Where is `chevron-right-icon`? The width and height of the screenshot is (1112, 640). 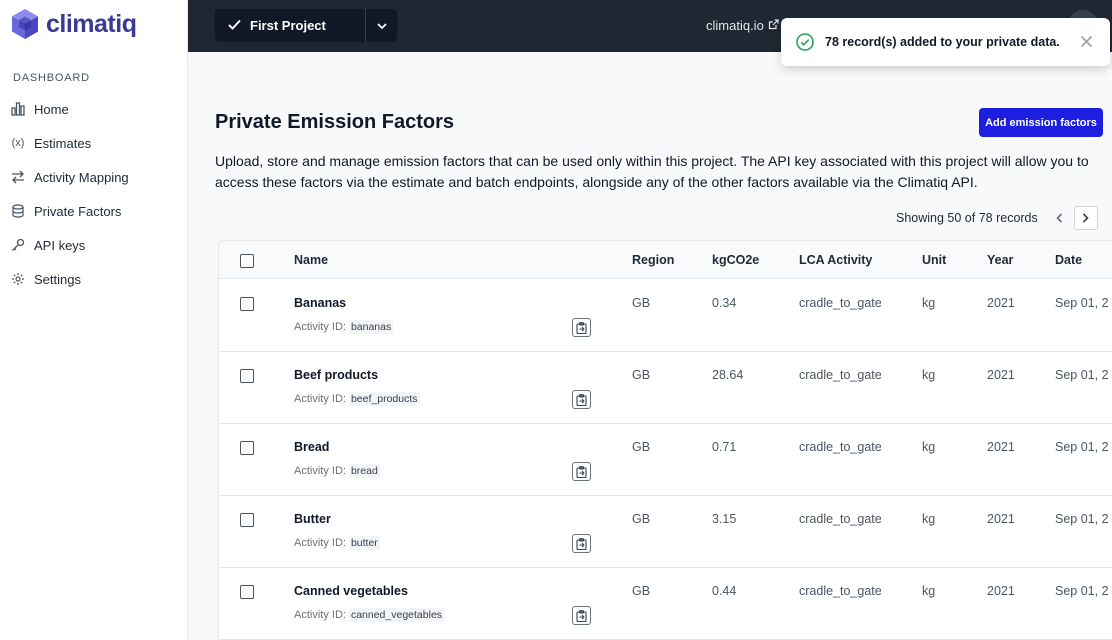
chevron-right-icon is located at coordinates (1086, 218).